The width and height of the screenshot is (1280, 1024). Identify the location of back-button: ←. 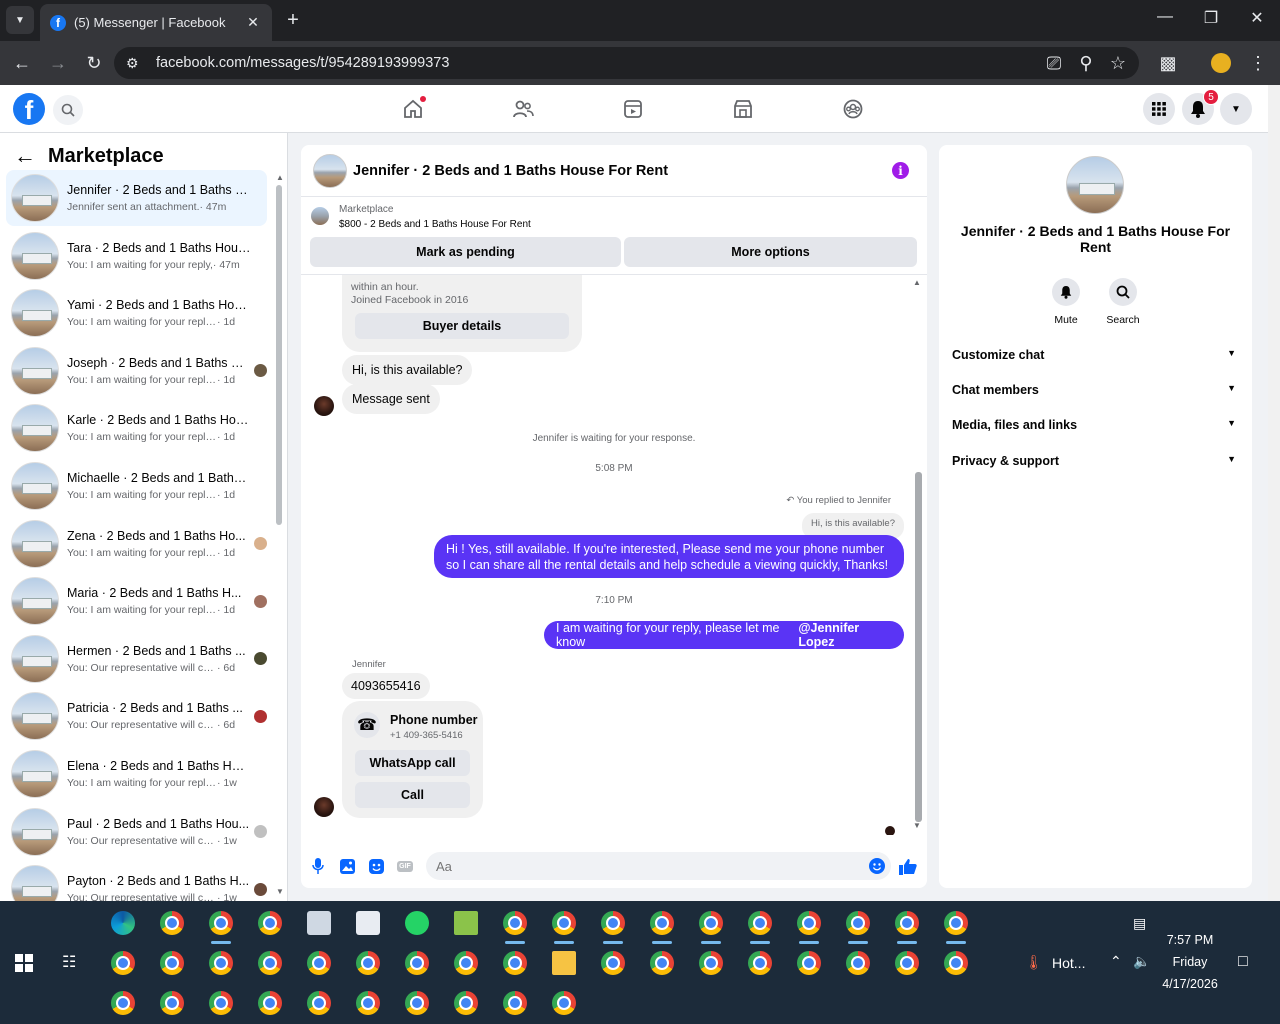
(22, 63).